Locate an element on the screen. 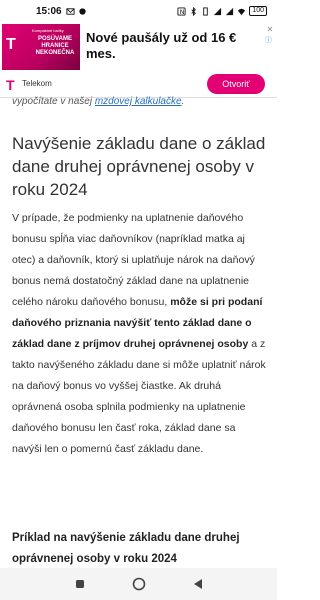  signal-icon is located at coordinates (218, 11).